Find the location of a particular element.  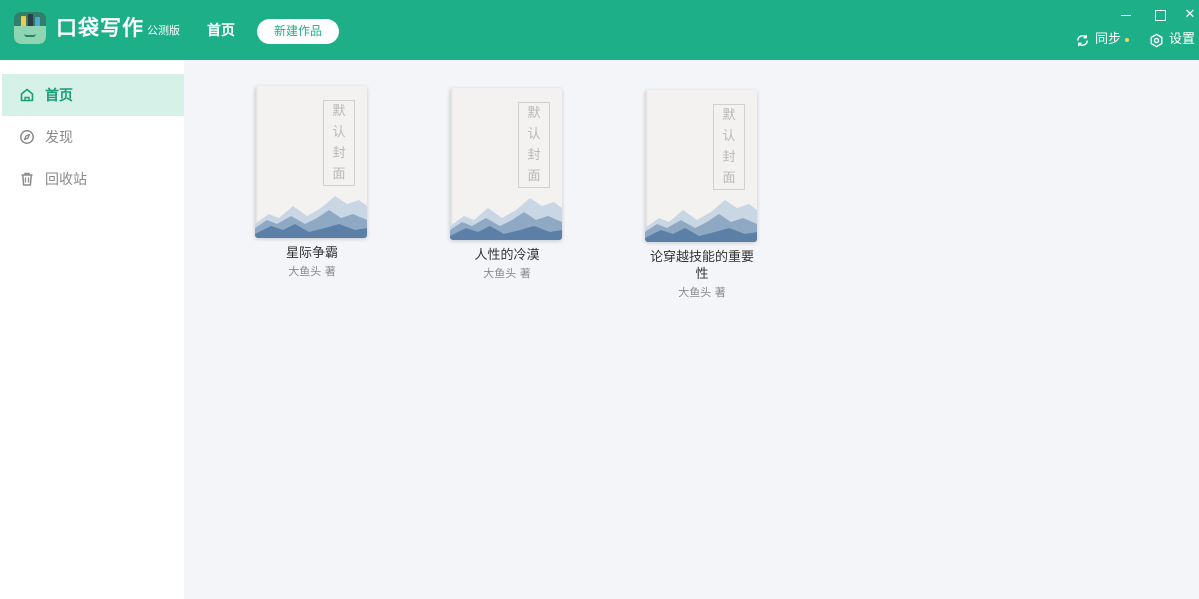

sidebar: 首页 发现 回收站 is located at coordinates (92, 329).